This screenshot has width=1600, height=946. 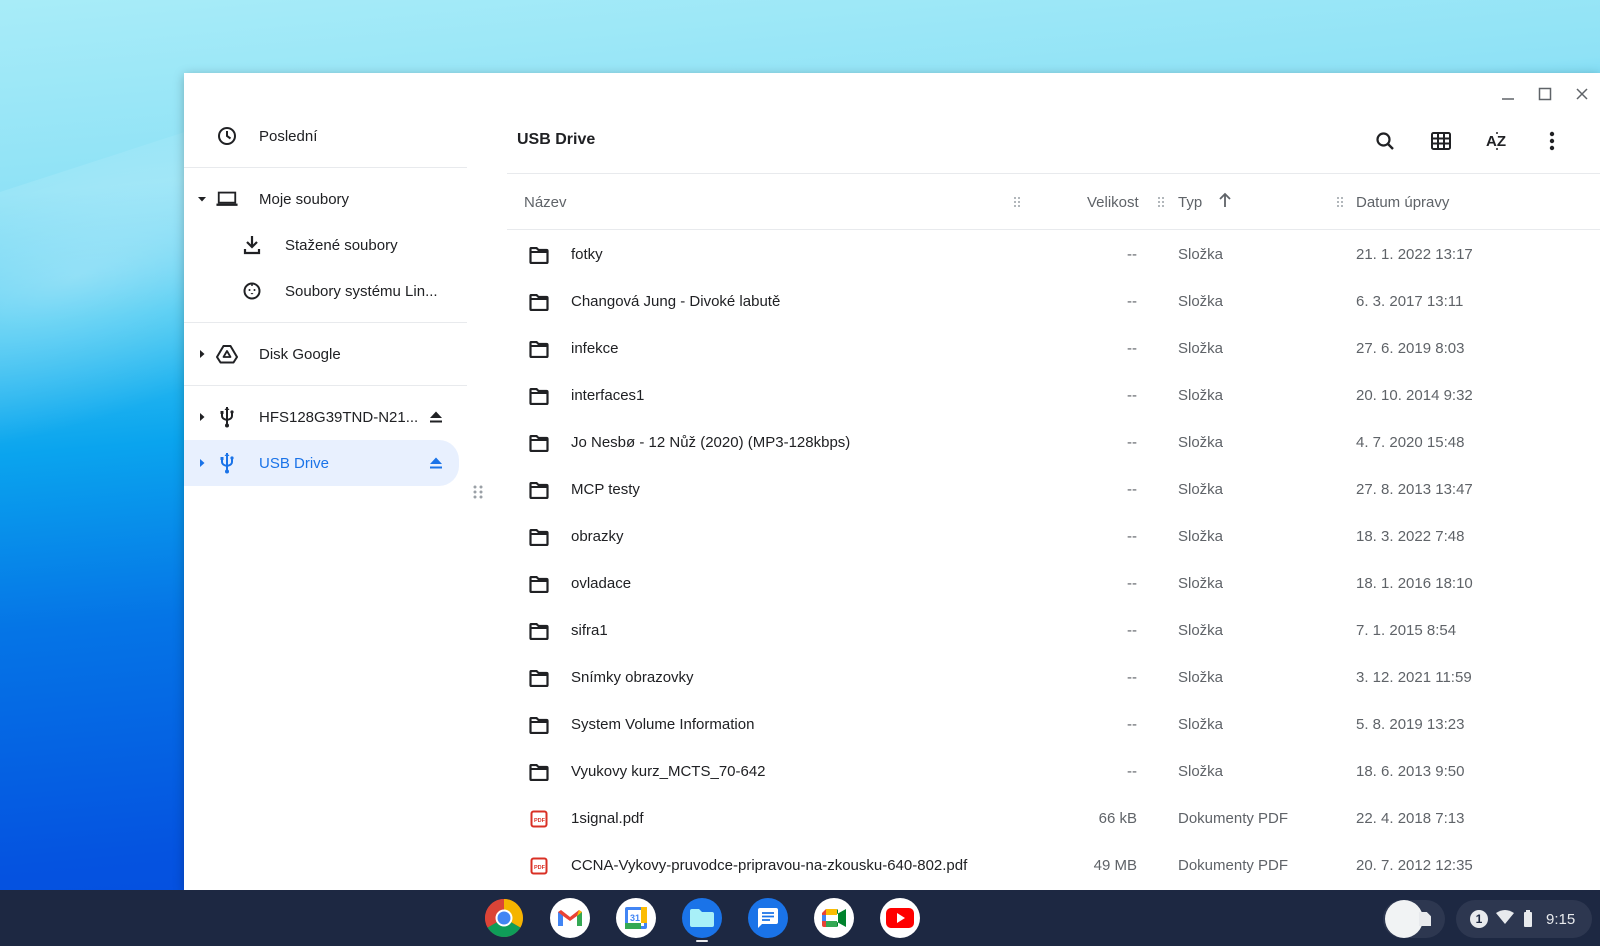 What do you see at coordinates (800, 918) in the screenshot?
I see `shelf: 31 1 9:15` at bounding box center [800, 918].